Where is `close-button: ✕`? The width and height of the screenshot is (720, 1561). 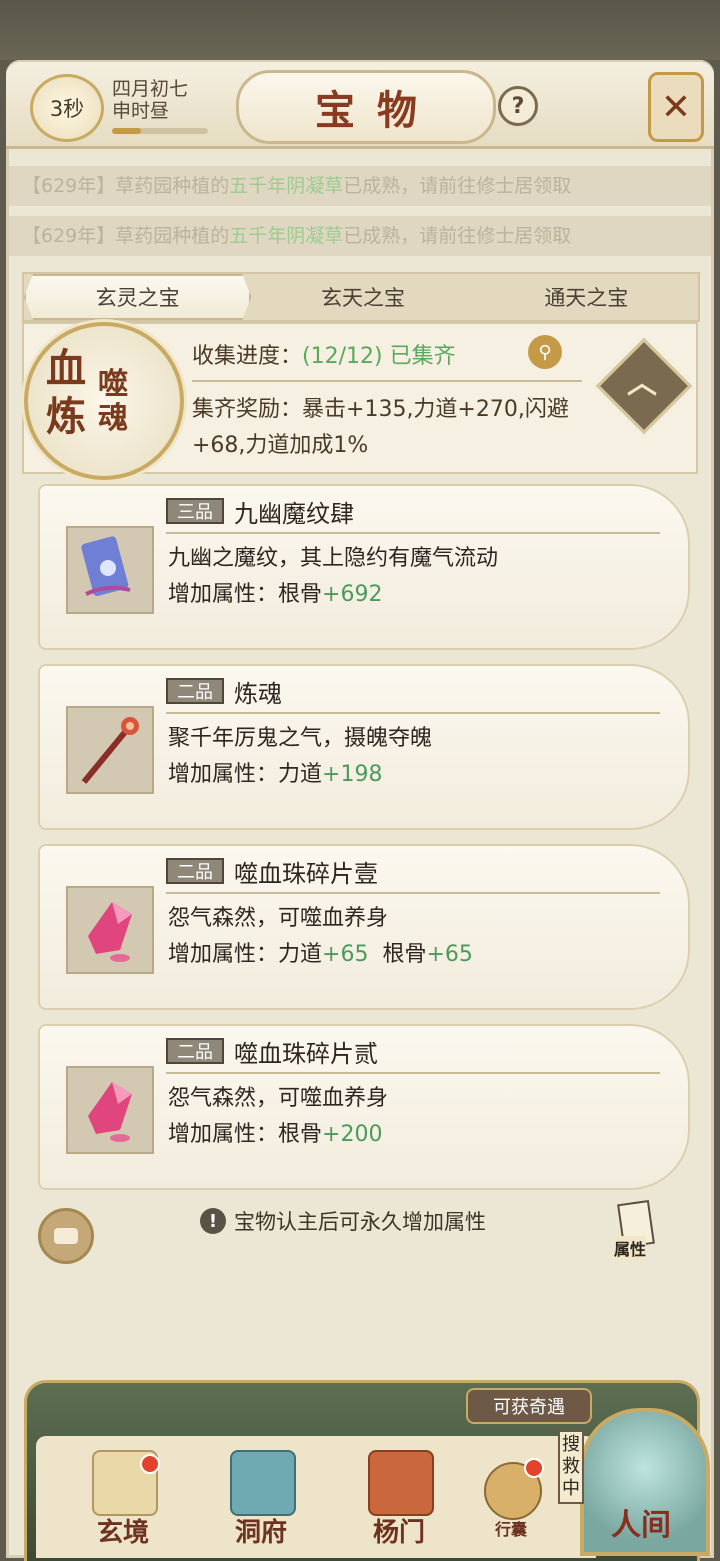 close-button: ✕ is located at coordinates (676, 107).